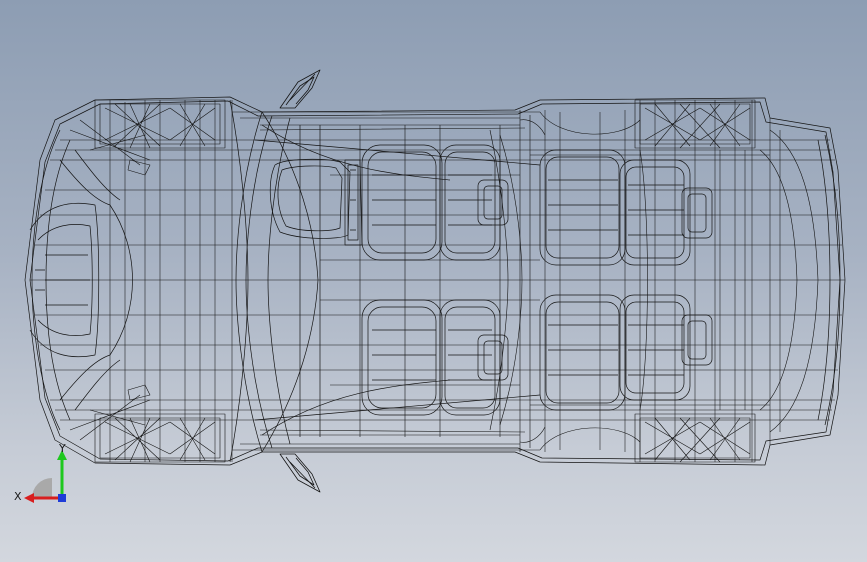  Describe the element at coordinates (300, 89) in the screenshot. I see `left-mirror` at that location.